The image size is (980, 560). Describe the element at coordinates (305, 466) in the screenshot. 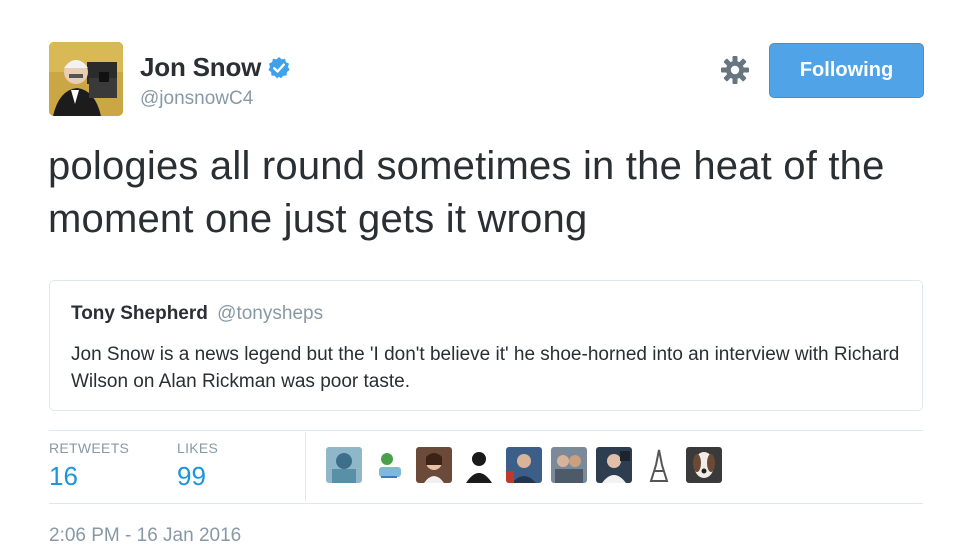

I see `stats-divider-vertical` at that location.